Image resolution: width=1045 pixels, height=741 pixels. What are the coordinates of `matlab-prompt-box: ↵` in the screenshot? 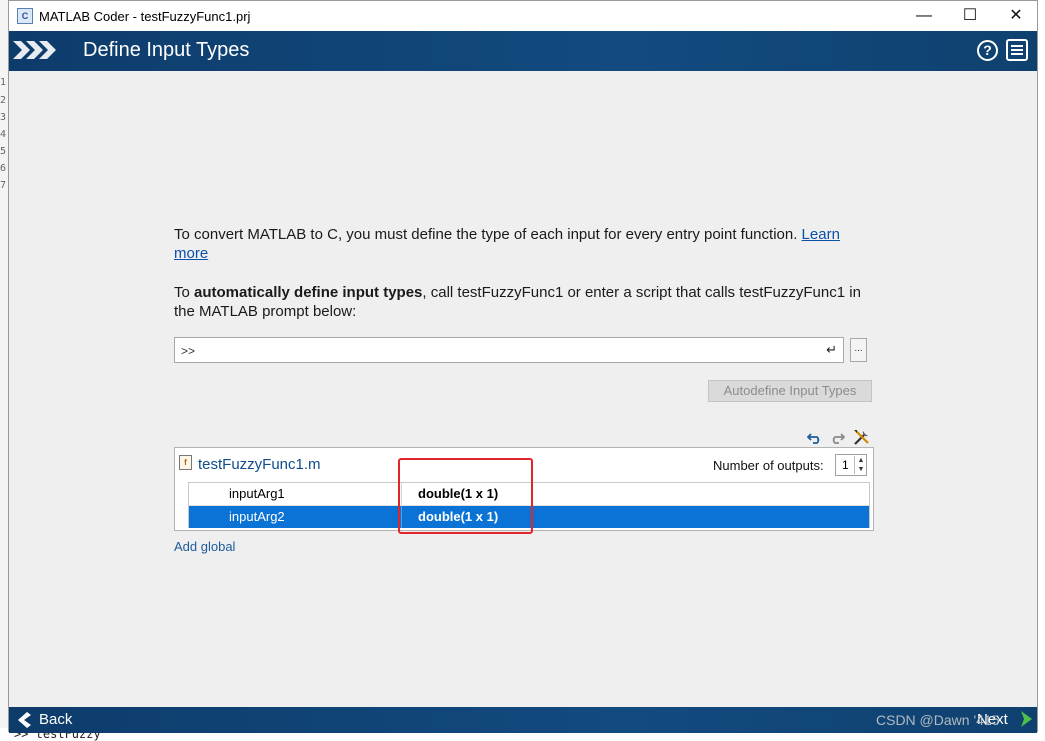 It's located at (509, 350).